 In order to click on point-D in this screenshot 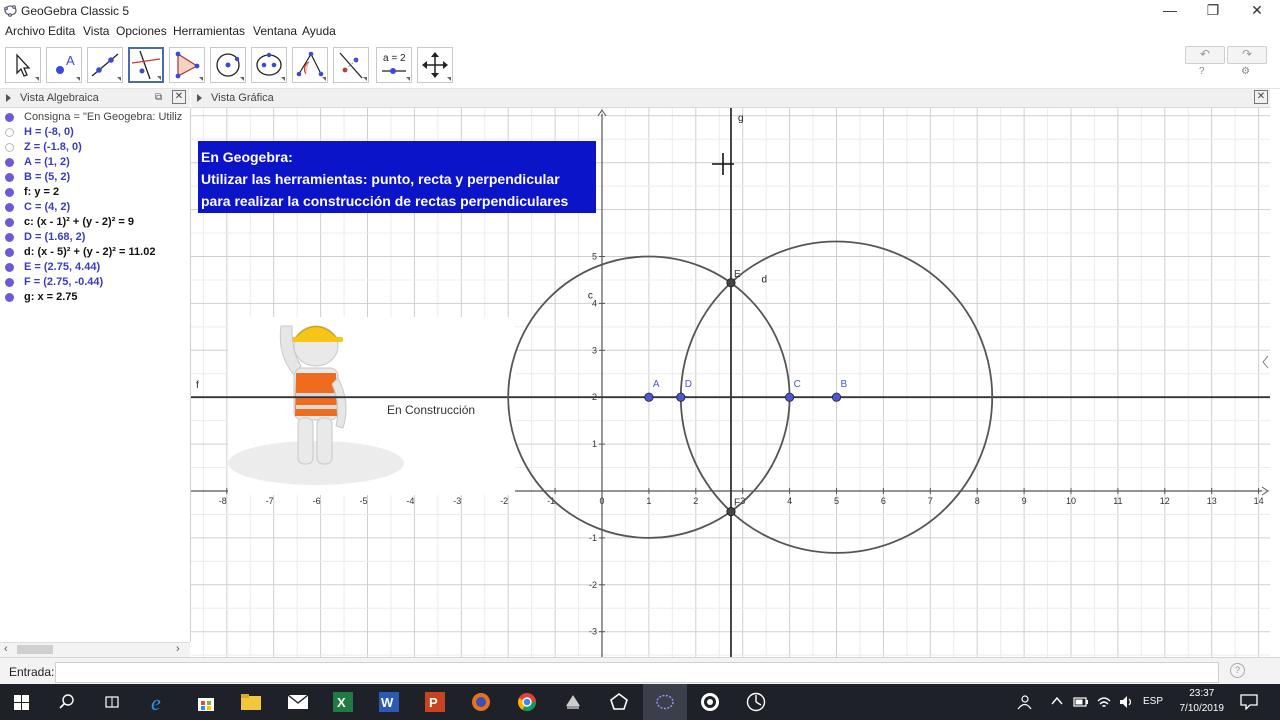, I will do `click(681, 397)`.